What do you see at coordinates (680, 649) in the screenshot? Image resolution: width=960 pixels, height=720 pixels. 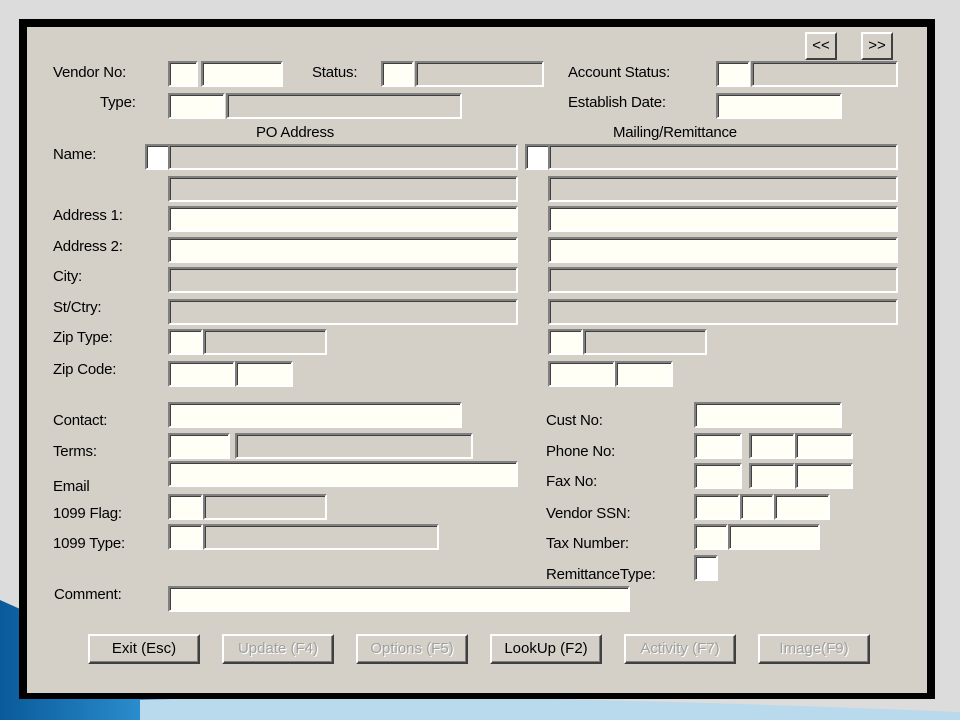 I see `activity-button: Activity (F7)` at bounding box center [680, 649].